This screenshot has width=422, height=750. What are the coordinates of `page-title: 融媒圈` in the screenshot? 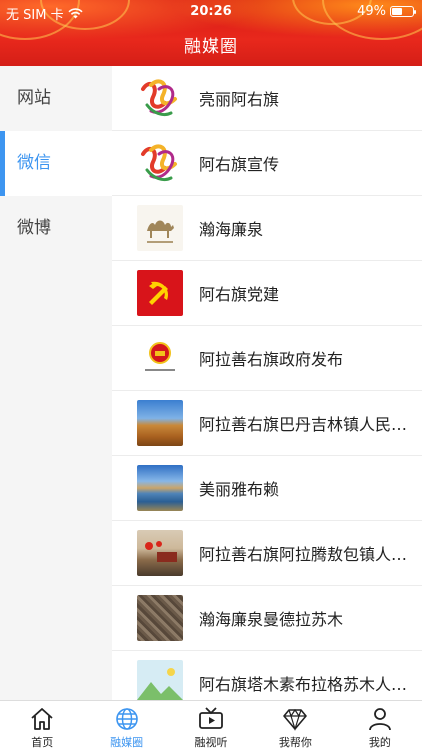 It's located at (211, 47).